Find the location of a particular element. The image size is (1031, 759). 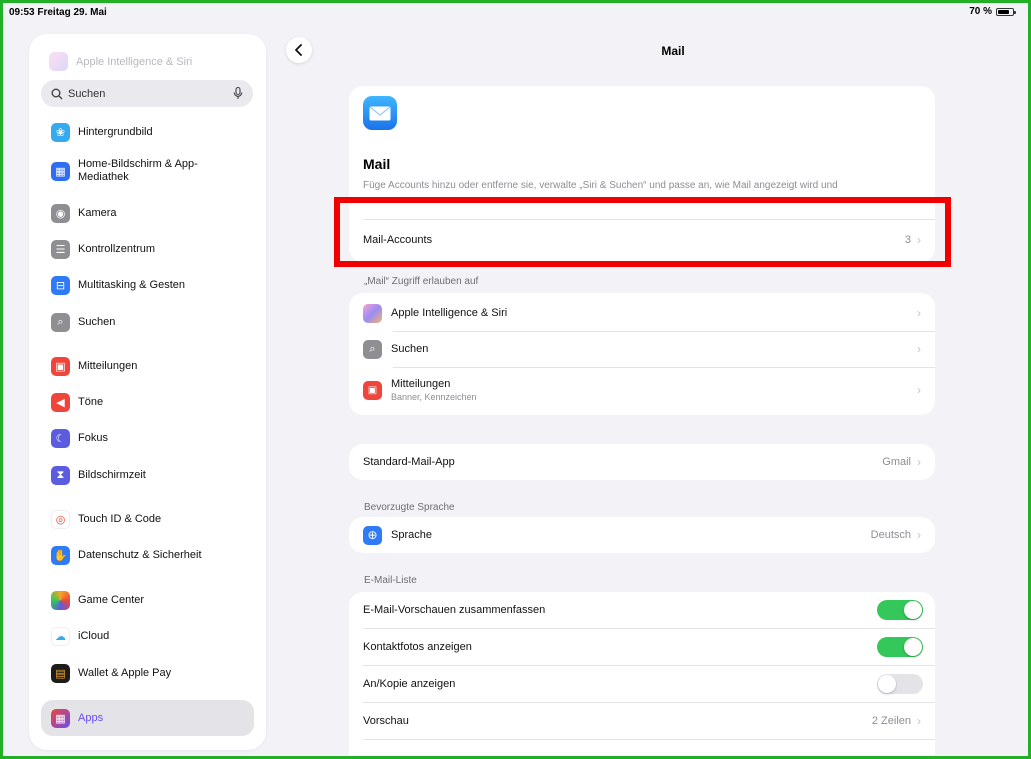

camera-icon: ◉ is located at coordinates (60, 213).